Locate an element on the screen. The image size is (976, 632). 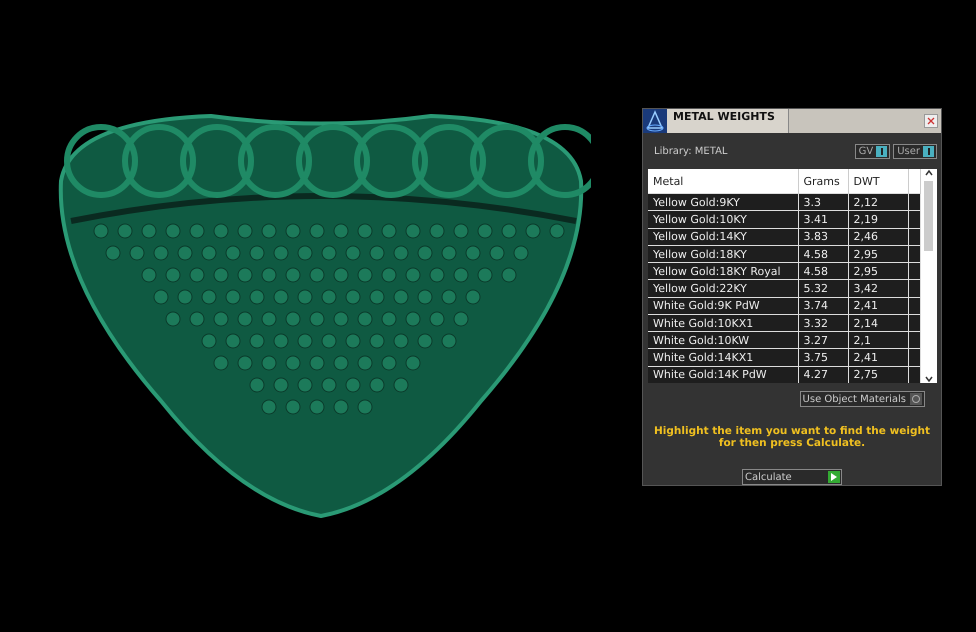
dwt-cell: 2,14 is located at coordinates (878, 323).